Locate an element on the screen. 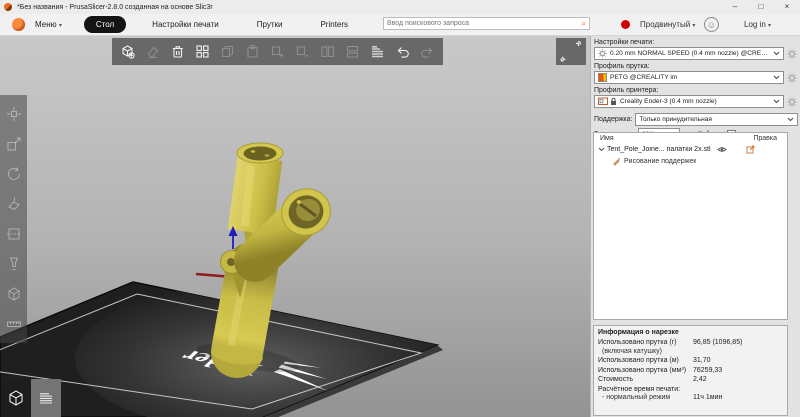  search-input is located at coordinates (483, 23).